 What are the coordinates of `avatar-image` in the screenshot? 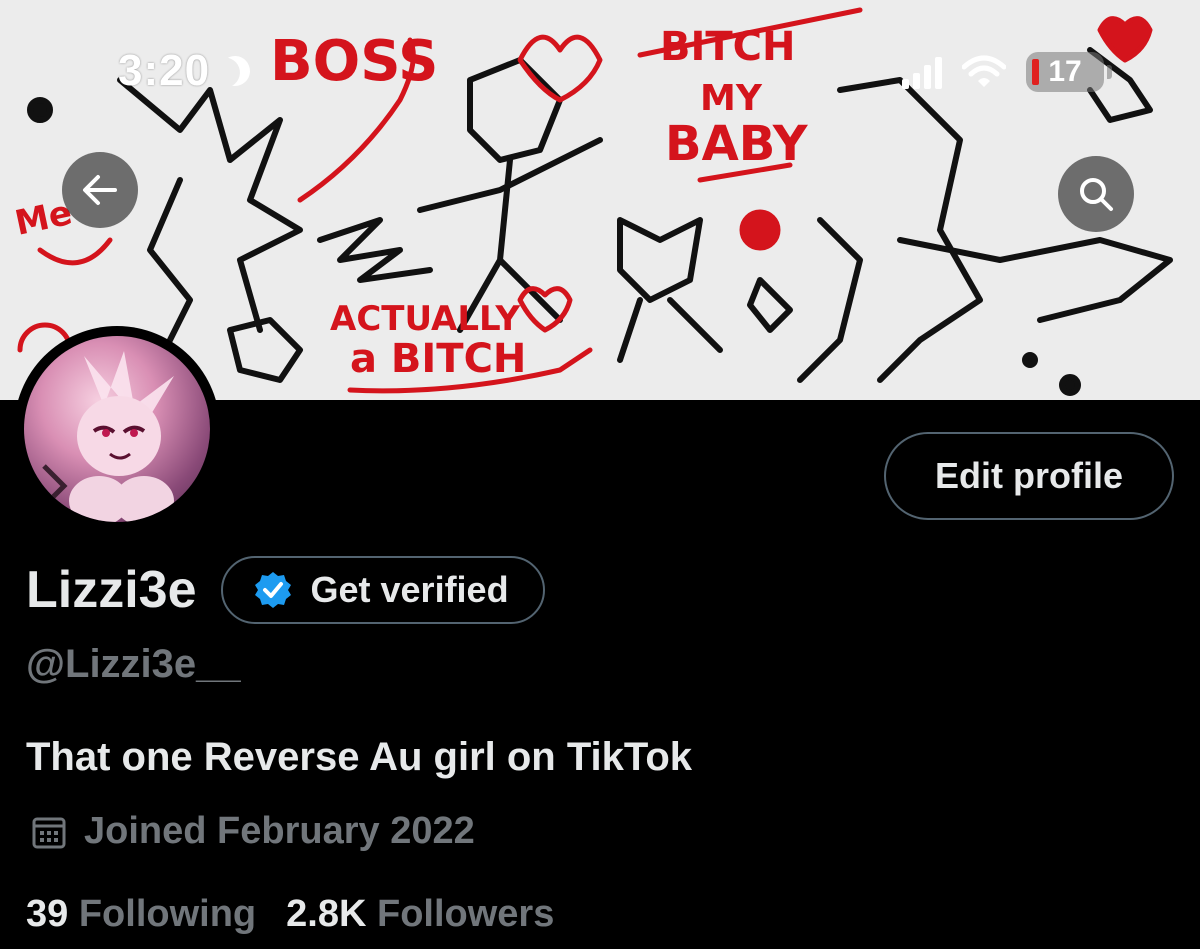 It's located at (117, 429).